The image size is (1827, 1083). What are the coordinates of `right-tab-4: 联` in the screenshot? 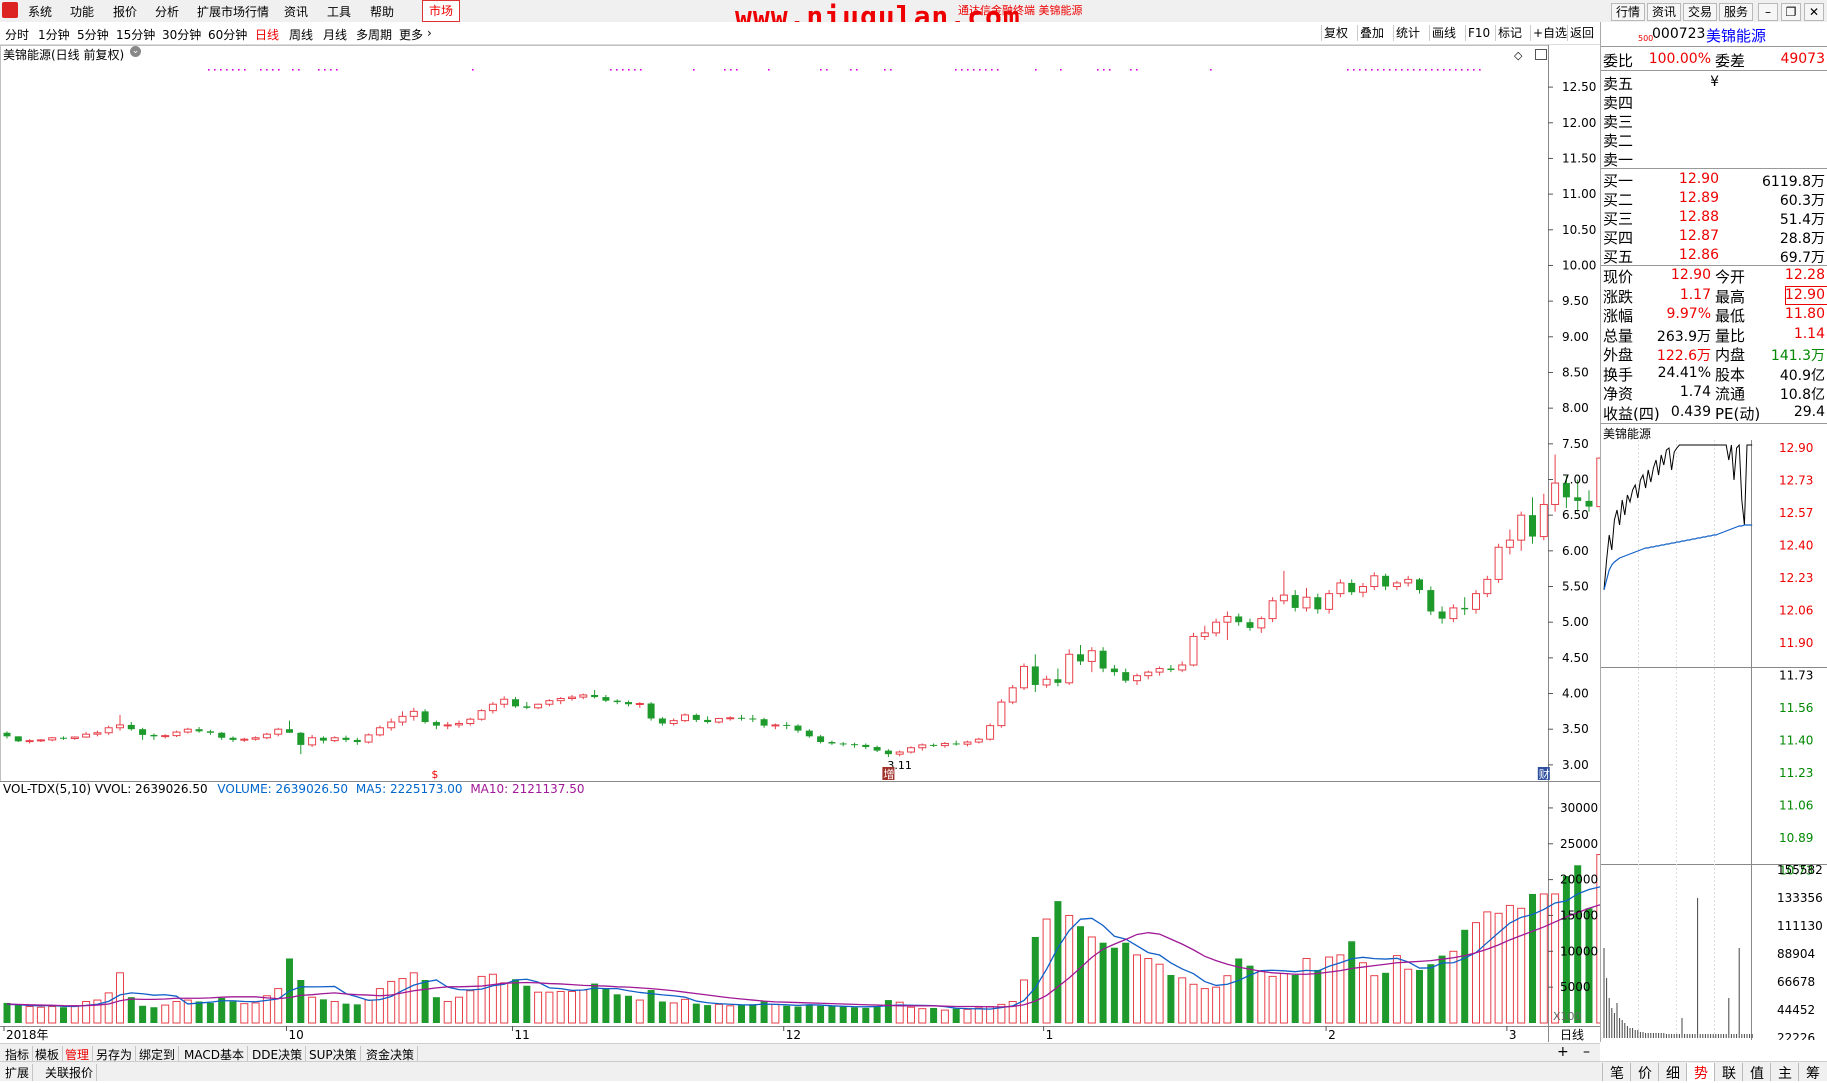 It's located at (1728, 1072).